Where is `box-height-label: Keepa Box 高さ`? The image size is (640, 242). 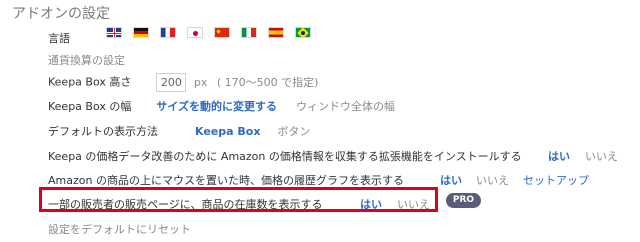 box-height-label: Keepa Box 高さ is located at coordinates (90, 82).